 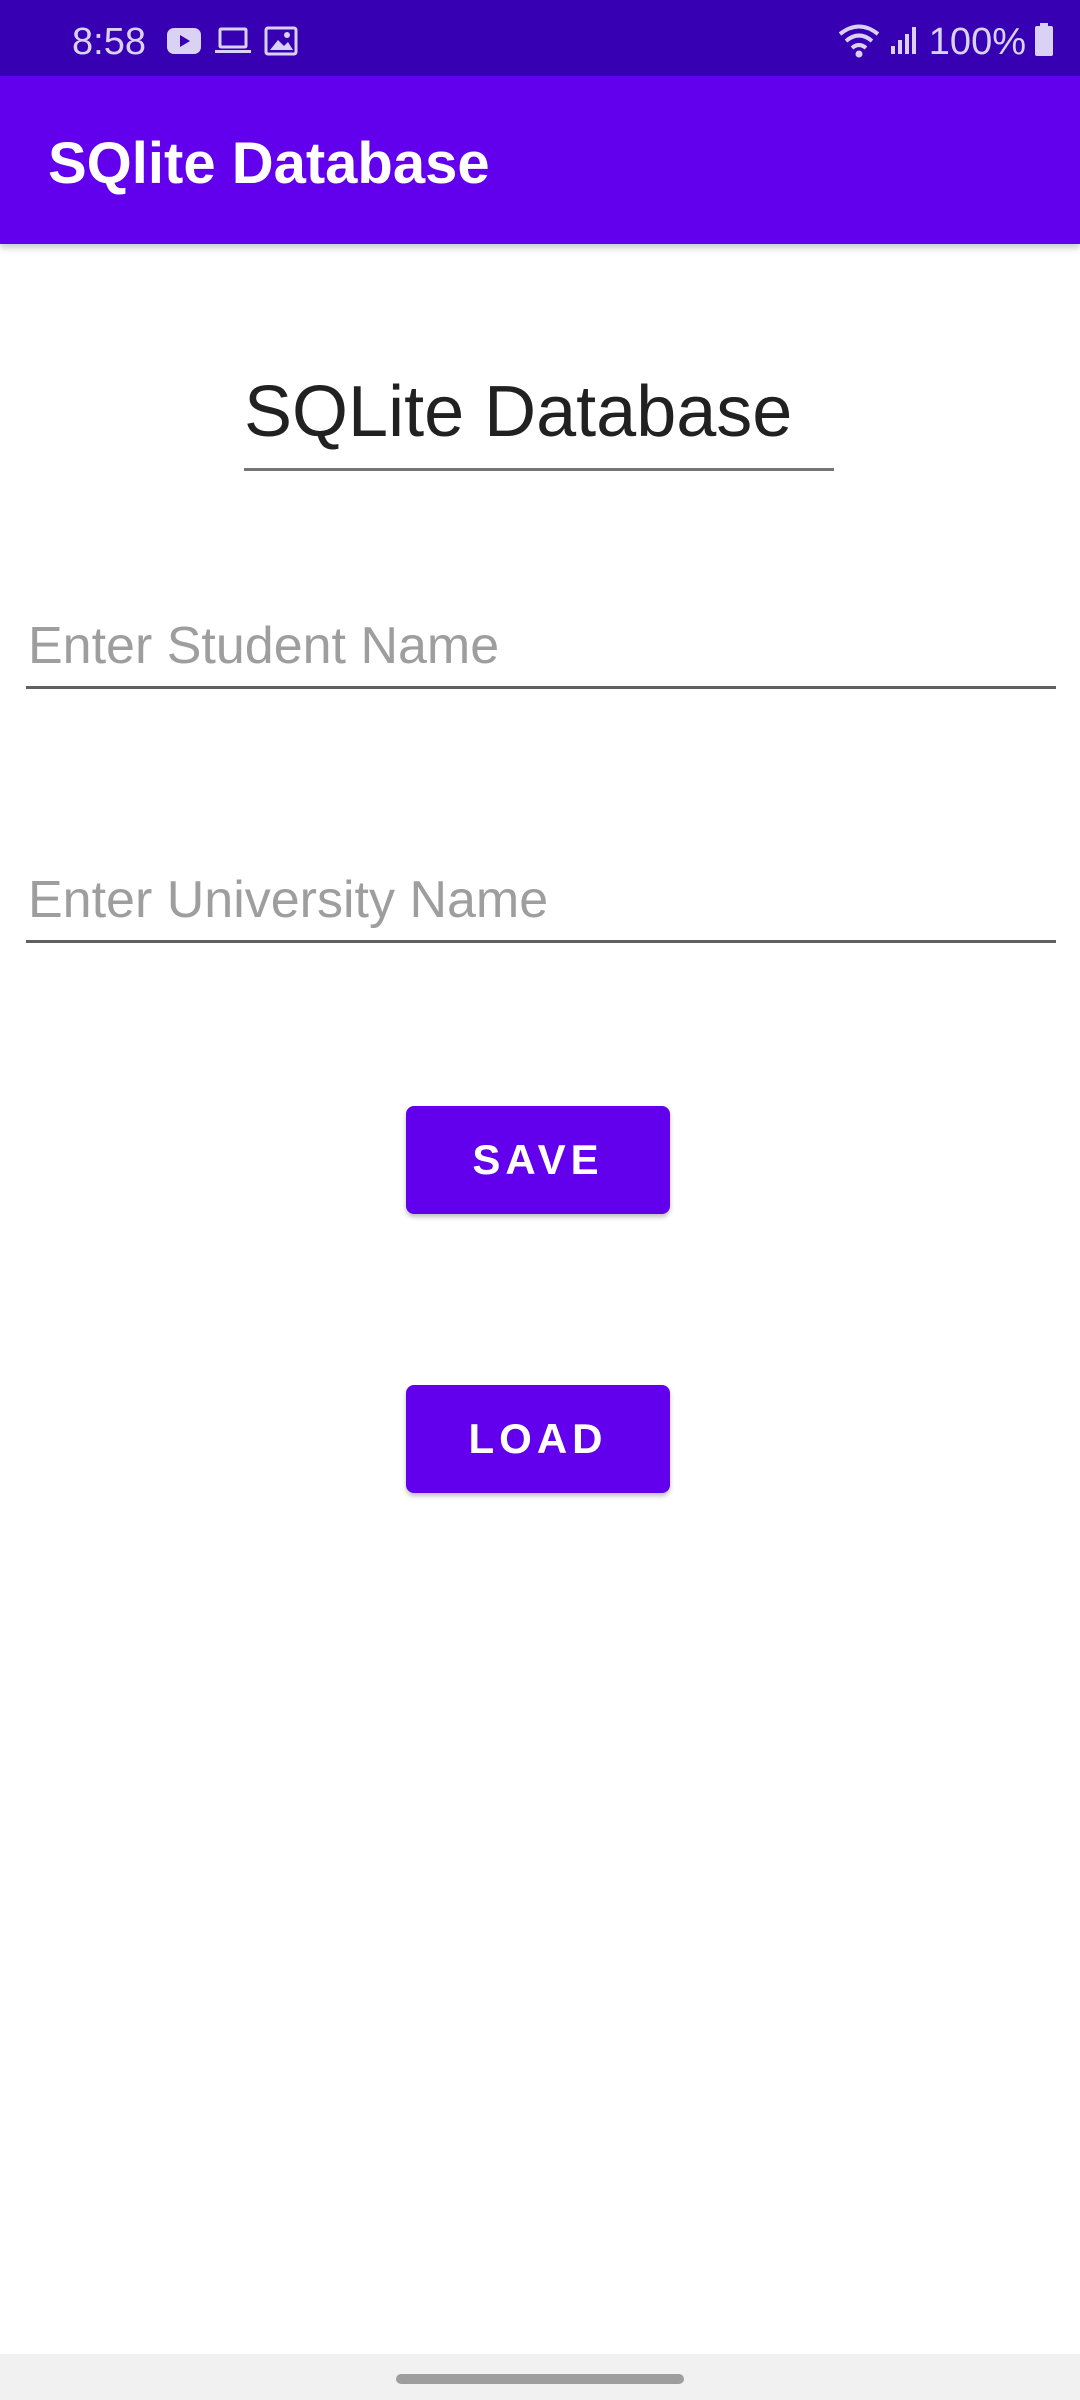 What do you see at coordinates (269, 163) in the screenshot?
I see `app-bar-title: SQlite Database` at bounding box center [269, 163].